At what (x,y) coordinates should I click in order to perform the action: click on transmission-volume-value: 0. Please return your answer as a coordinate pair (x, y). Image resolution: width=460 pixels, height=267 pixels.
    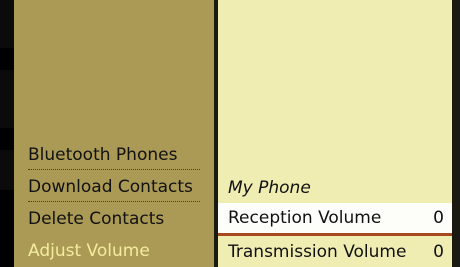
    Looking at the image, I should click on (438, 252).